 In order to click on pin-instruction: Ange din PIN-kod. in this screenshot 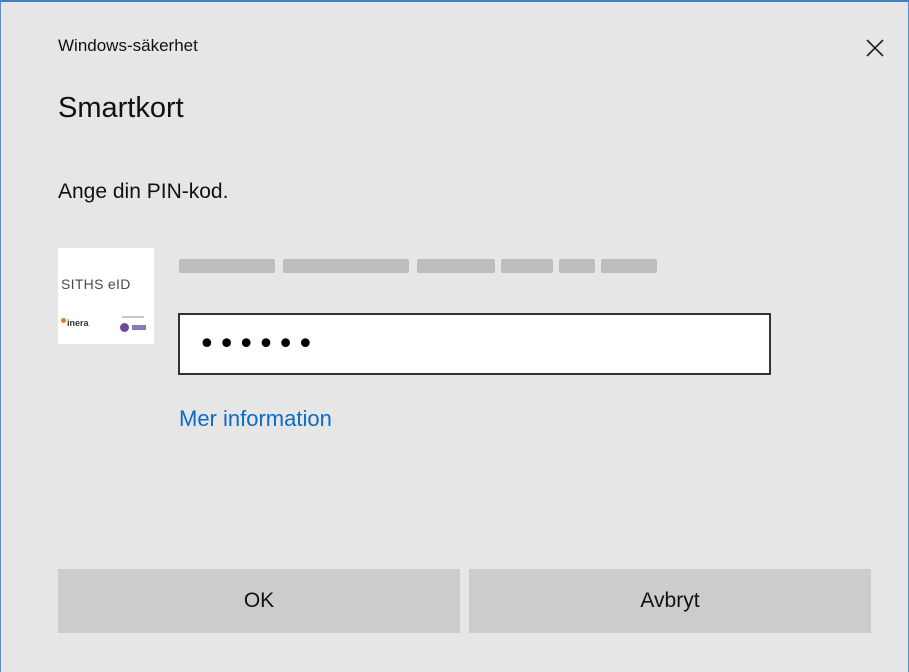, I will do `click(143, 191)`.